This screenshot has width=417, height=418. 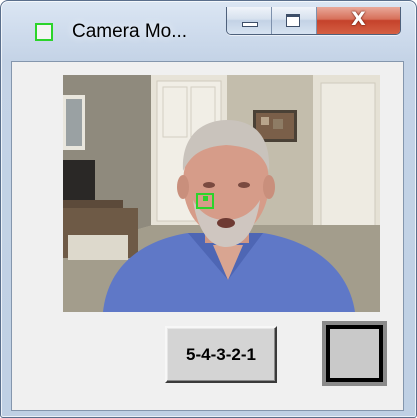 What do you see at coordinates (221, 354) in the screenshot?
I see `countdown-button: 5-4-3-2-1` at bounding box center [221, 354].